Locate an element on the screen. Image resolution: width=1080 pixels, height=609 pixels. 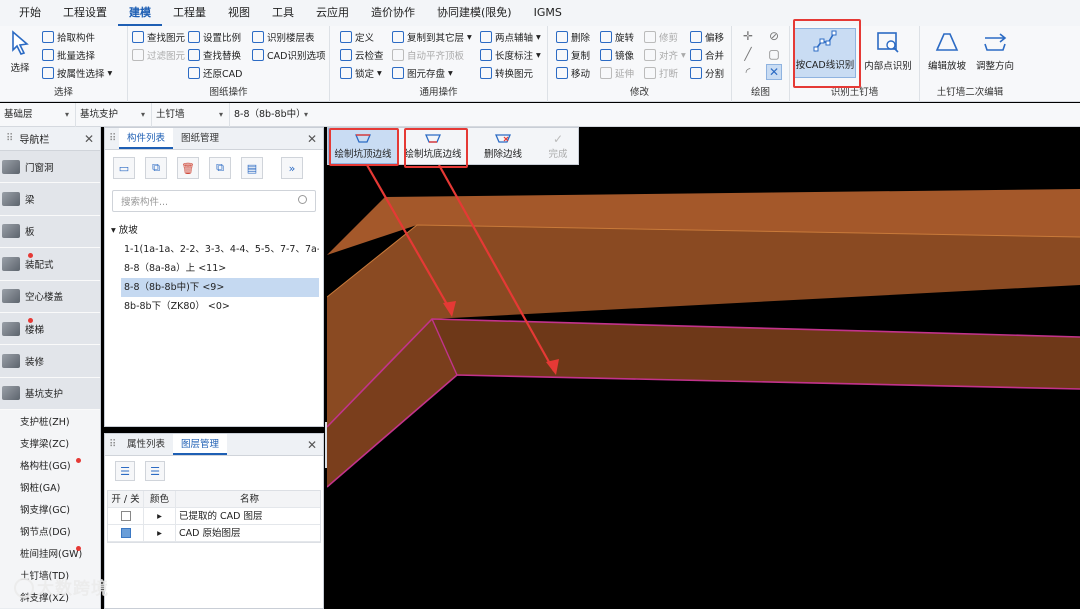
nav-category-item: 基坑支护 is located at coordinates (50, 394).